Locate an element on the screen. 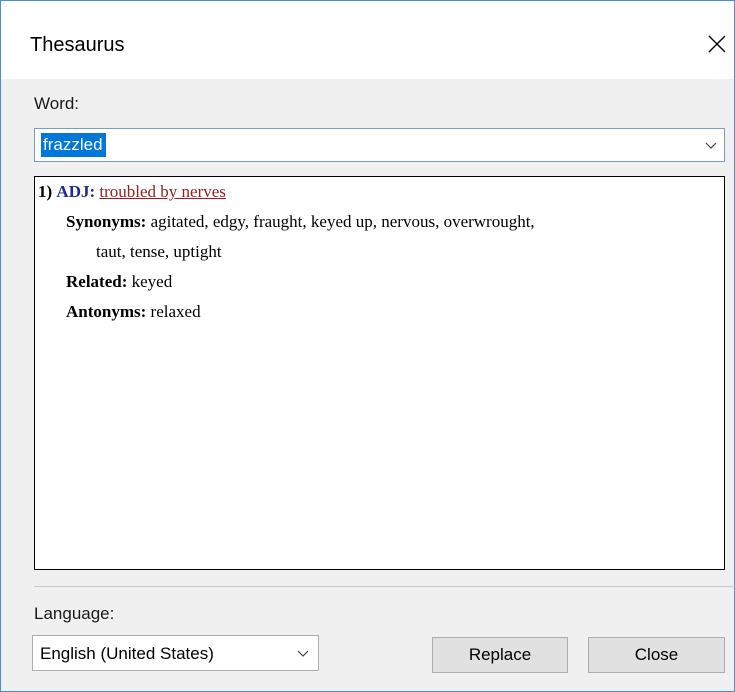 The height and width of the screenshot is (692, 735). antonyms-list: relaxed is located at coordinates (176, 311).